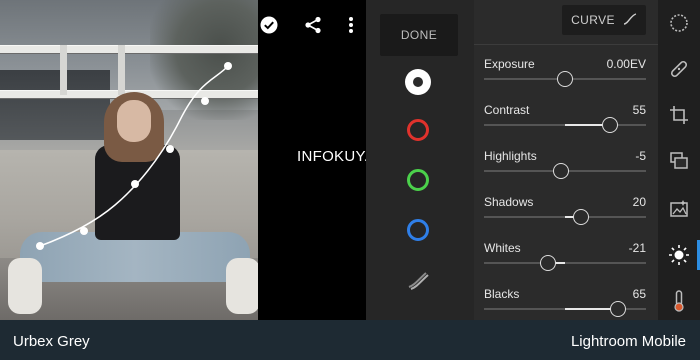 Image resolution: width=700 pixels, height=360 pixels. What do you see at coordinates (679, 23) in the screenshot?
I see `presets-icon` at bounding box center [679, 23].